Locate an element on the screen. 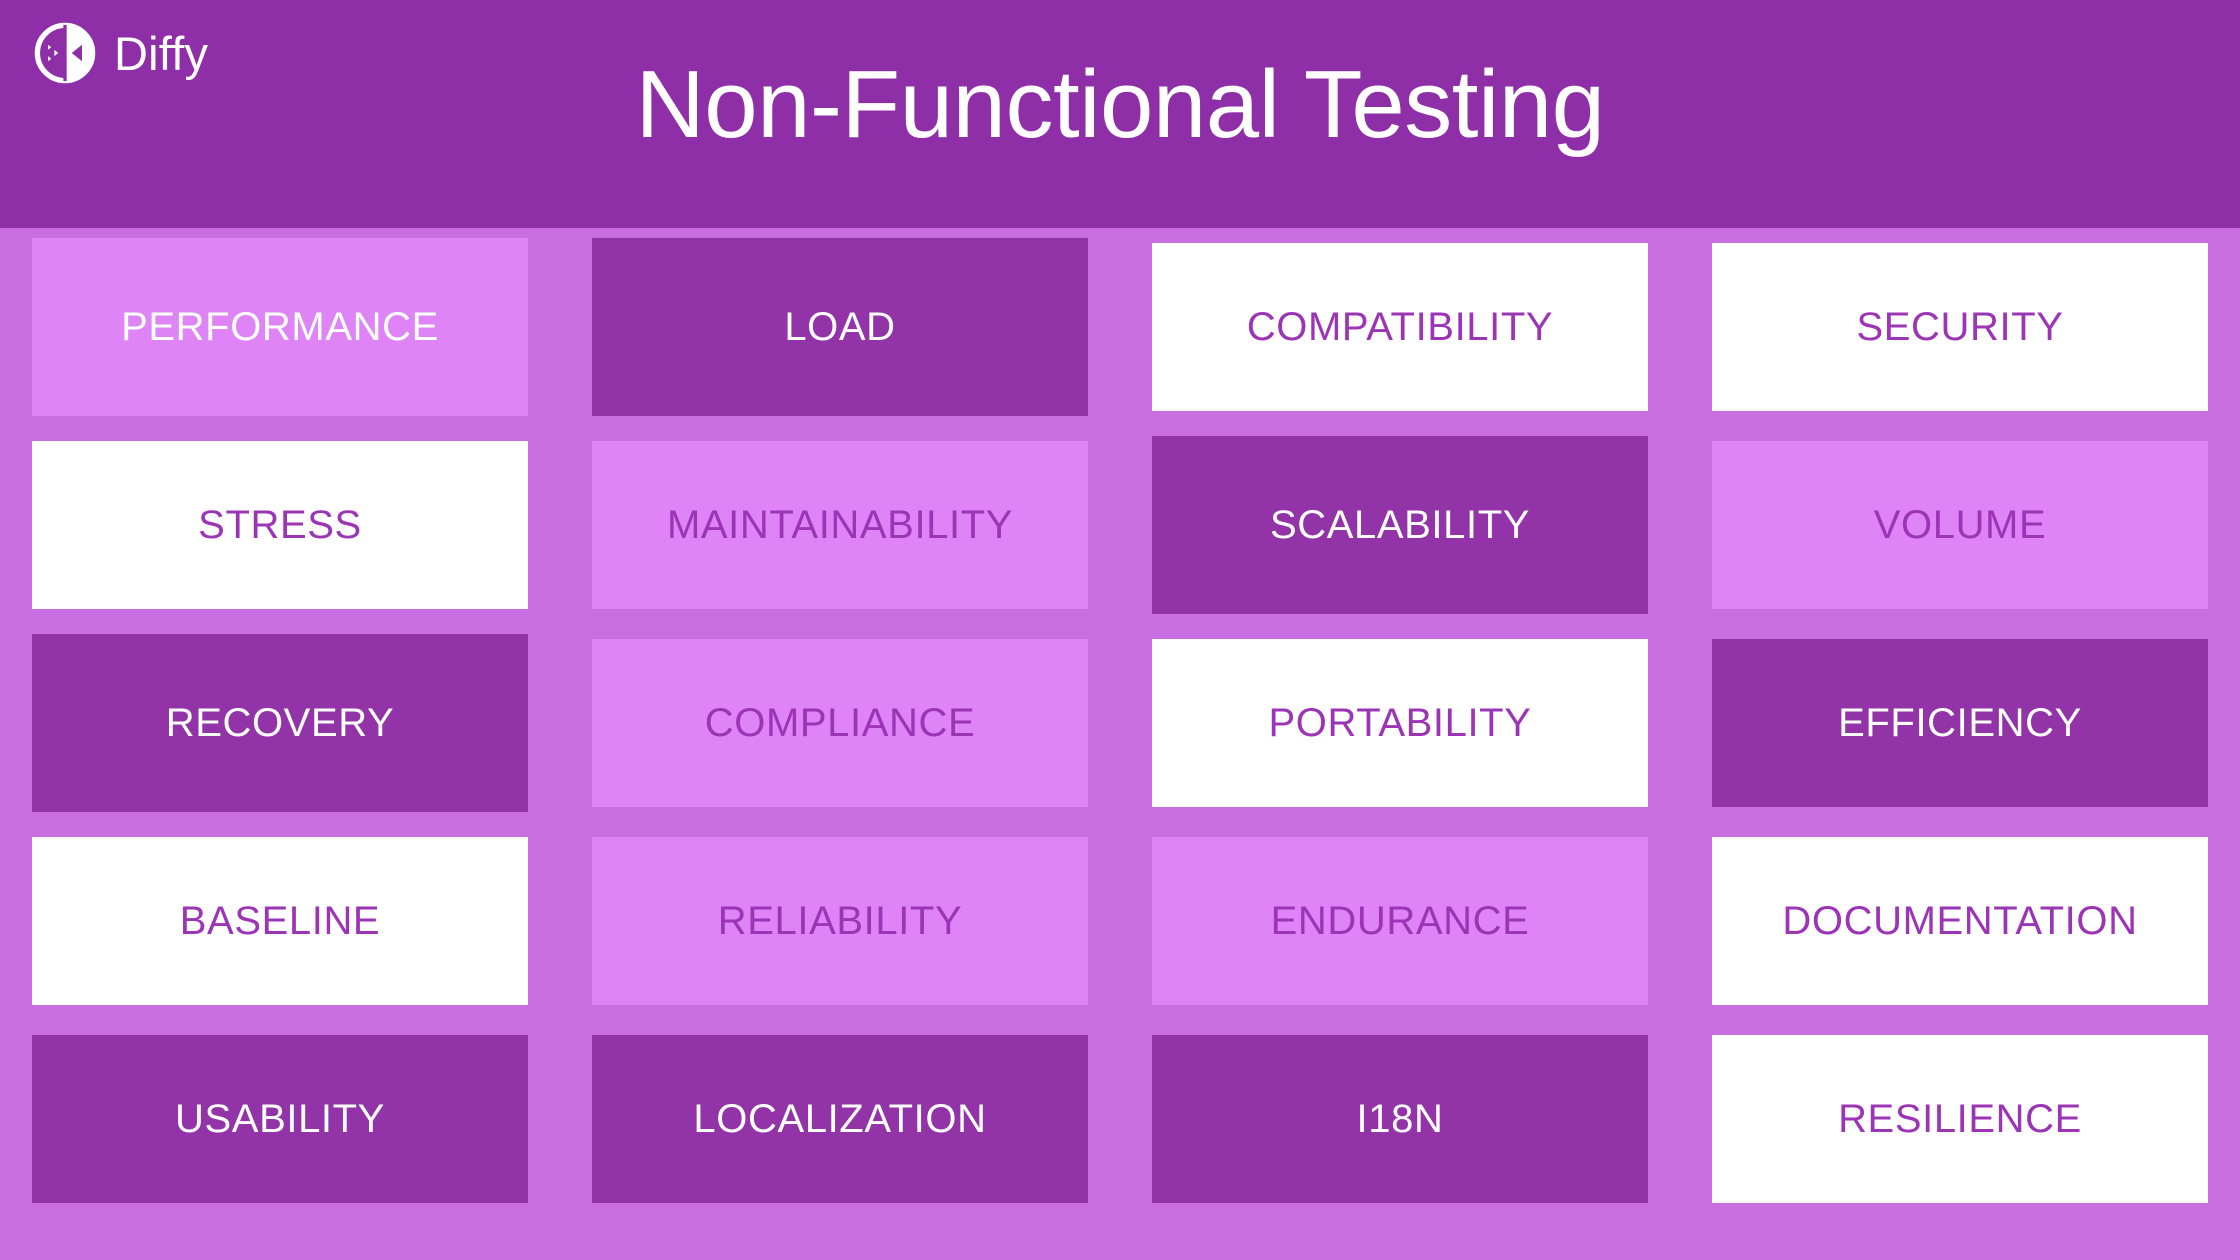  grid-cell-slot: RELIABILITY is located at coordinates (840, 921).